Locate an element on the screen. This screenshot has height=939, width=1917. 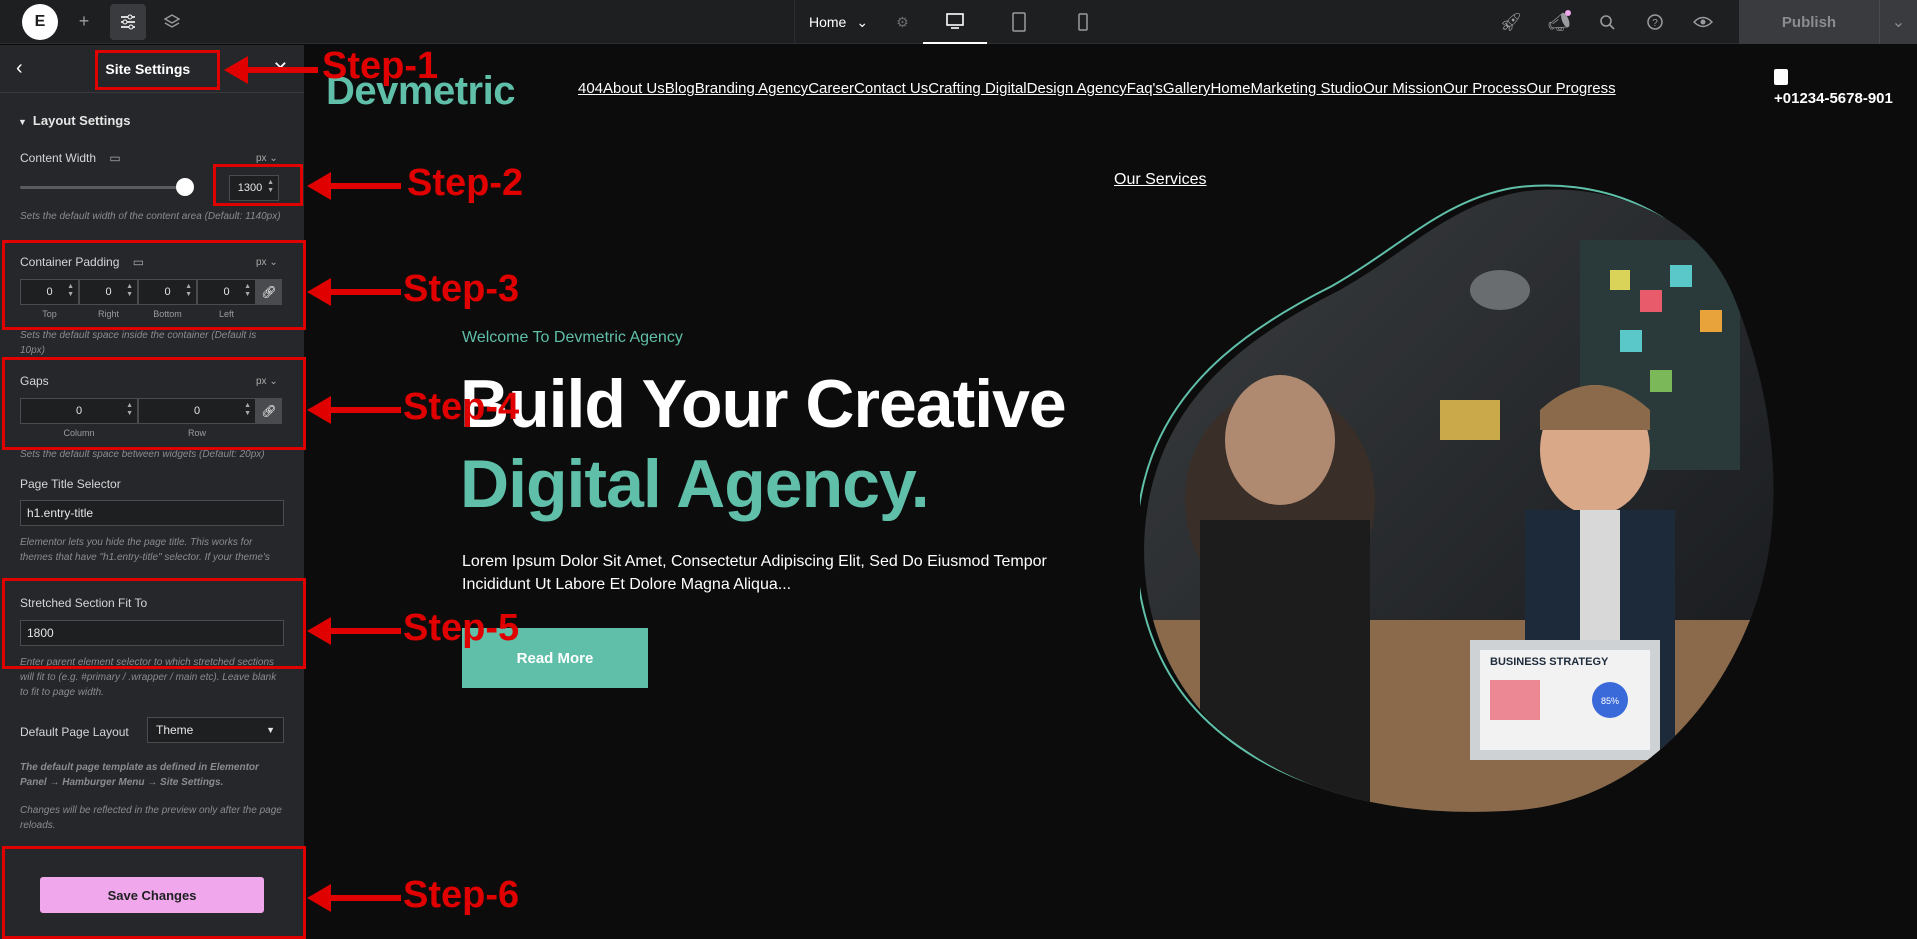
search-icon is located at coordinates (1607, 22).